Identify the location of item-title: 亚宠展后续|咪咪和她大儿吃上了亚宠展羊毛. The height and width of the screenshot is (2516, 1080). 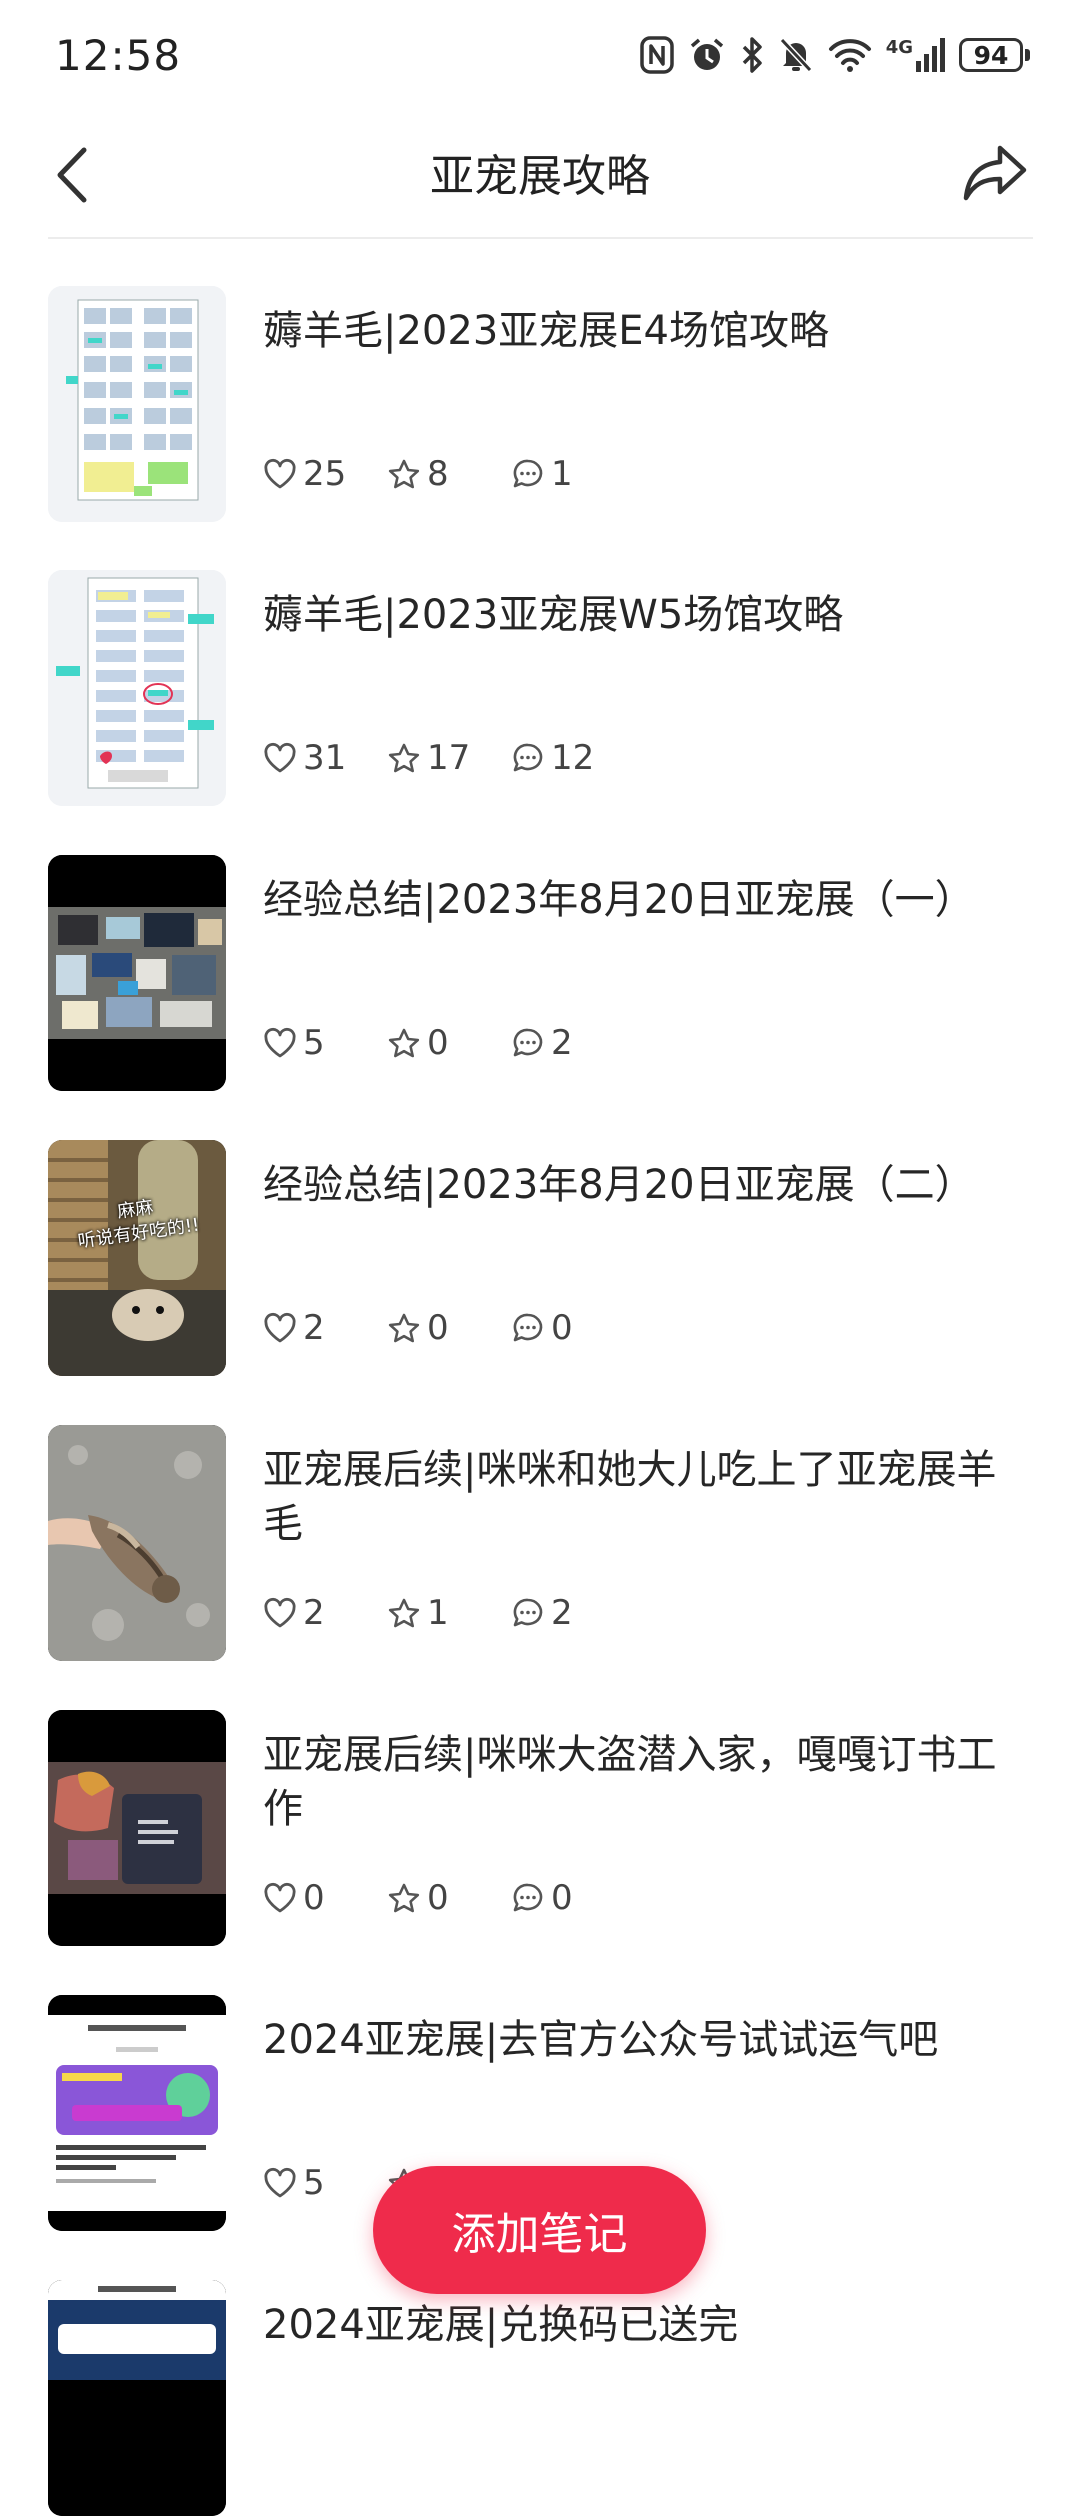
(630, 1497).